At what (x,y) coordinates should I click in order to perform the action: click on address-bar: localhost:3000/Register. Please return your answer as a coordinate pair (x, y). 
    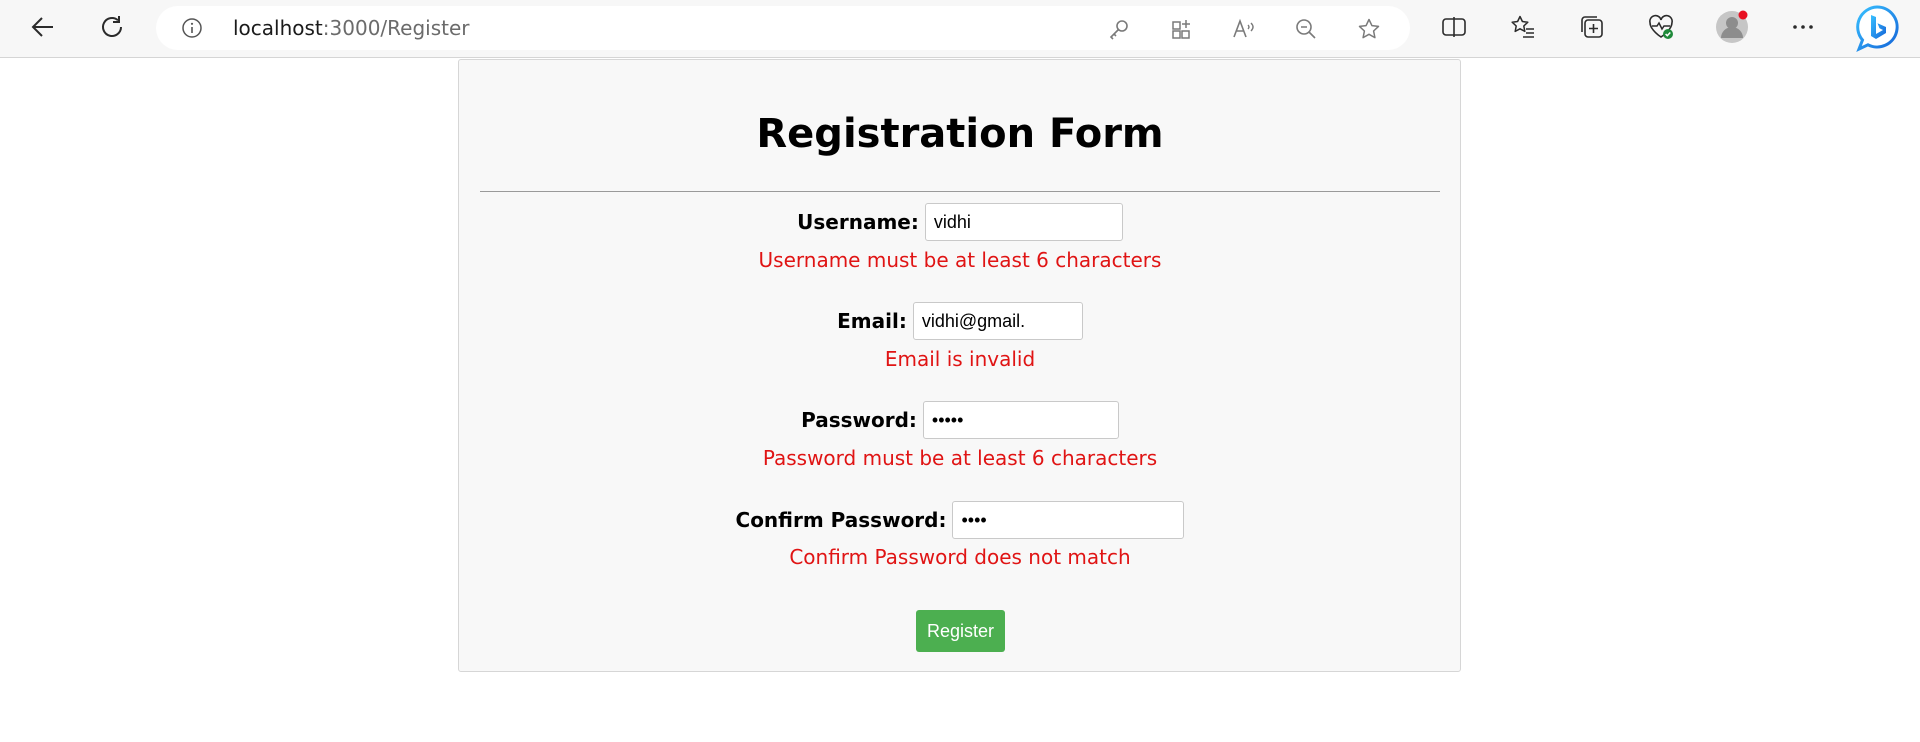
    Looking at the image, I should click on (783, 28).